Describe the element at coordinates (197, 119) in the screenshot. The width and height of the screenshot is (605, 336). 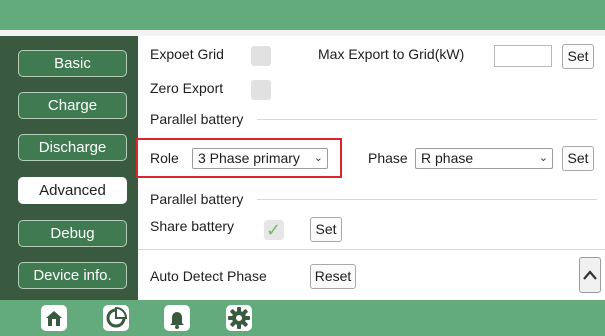
I see `parallel-battery-title: Parallel battery` at that location.